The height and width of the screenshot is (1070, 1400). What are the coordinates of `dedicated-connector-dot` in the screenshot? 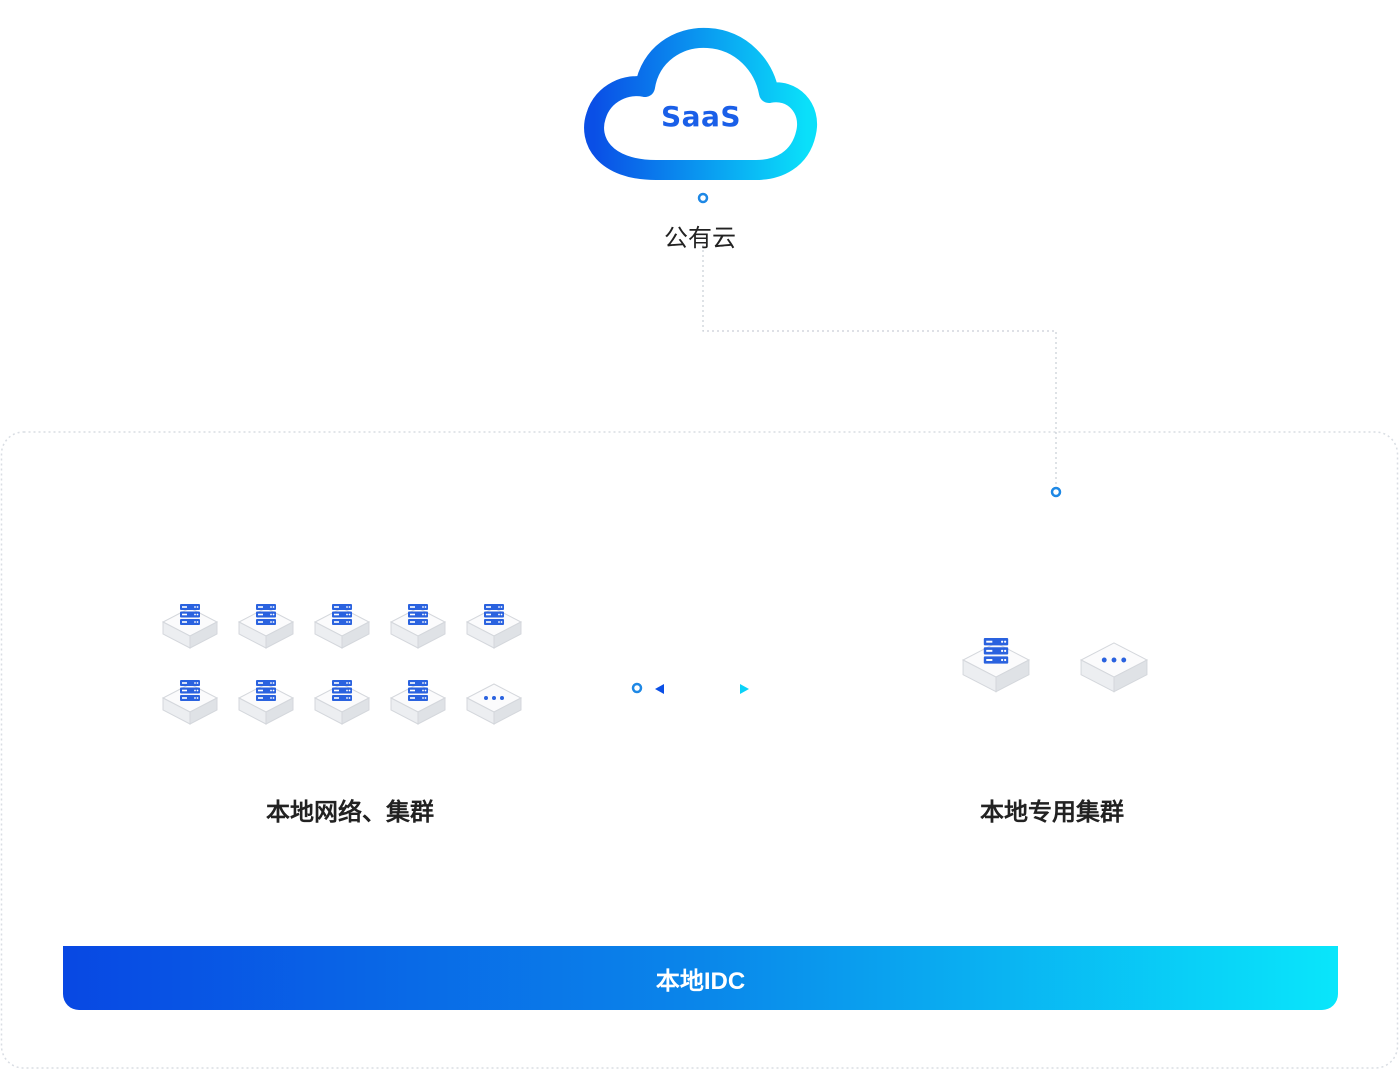 It's located at (1056, 492).